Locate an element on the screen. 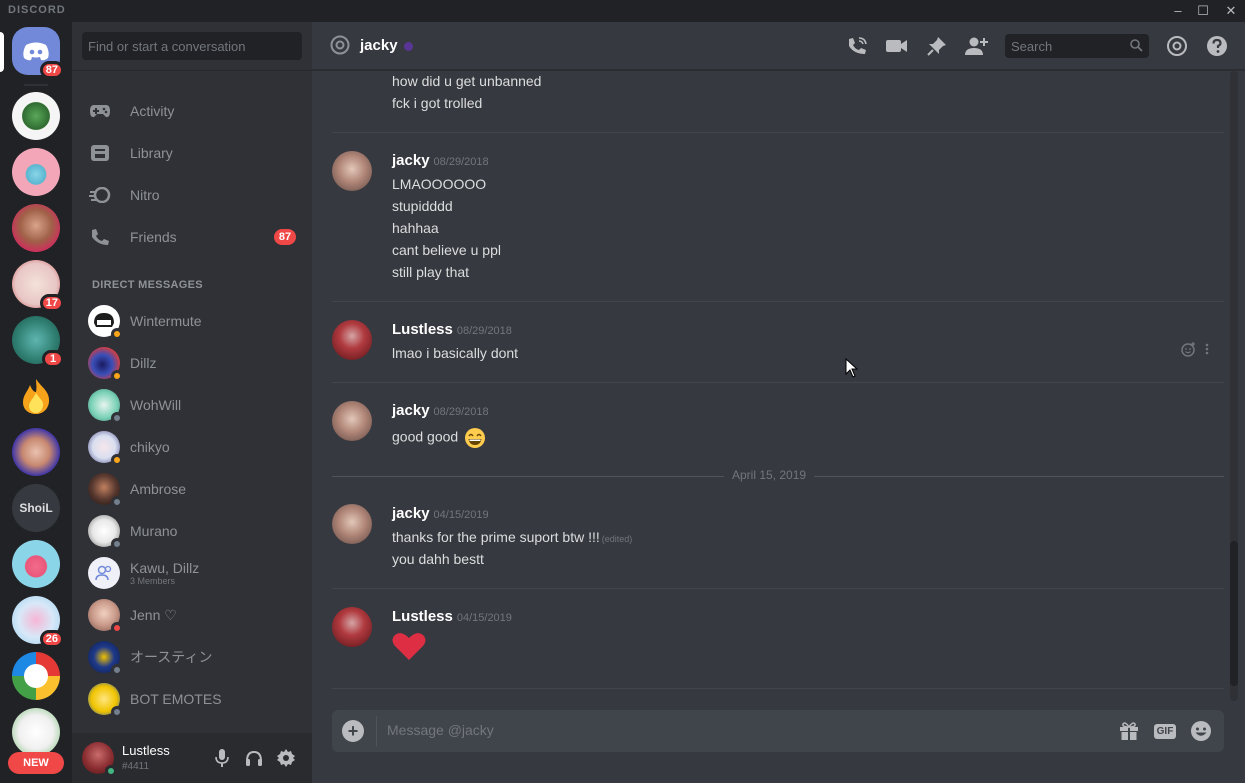 The image size is (1245, 783). nitro-icon is located at coordinates (100, 195).